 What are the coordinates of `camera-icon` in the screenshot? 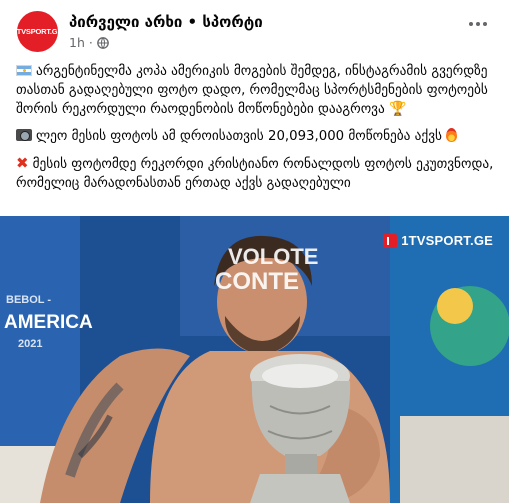 It's located at (24, 135).